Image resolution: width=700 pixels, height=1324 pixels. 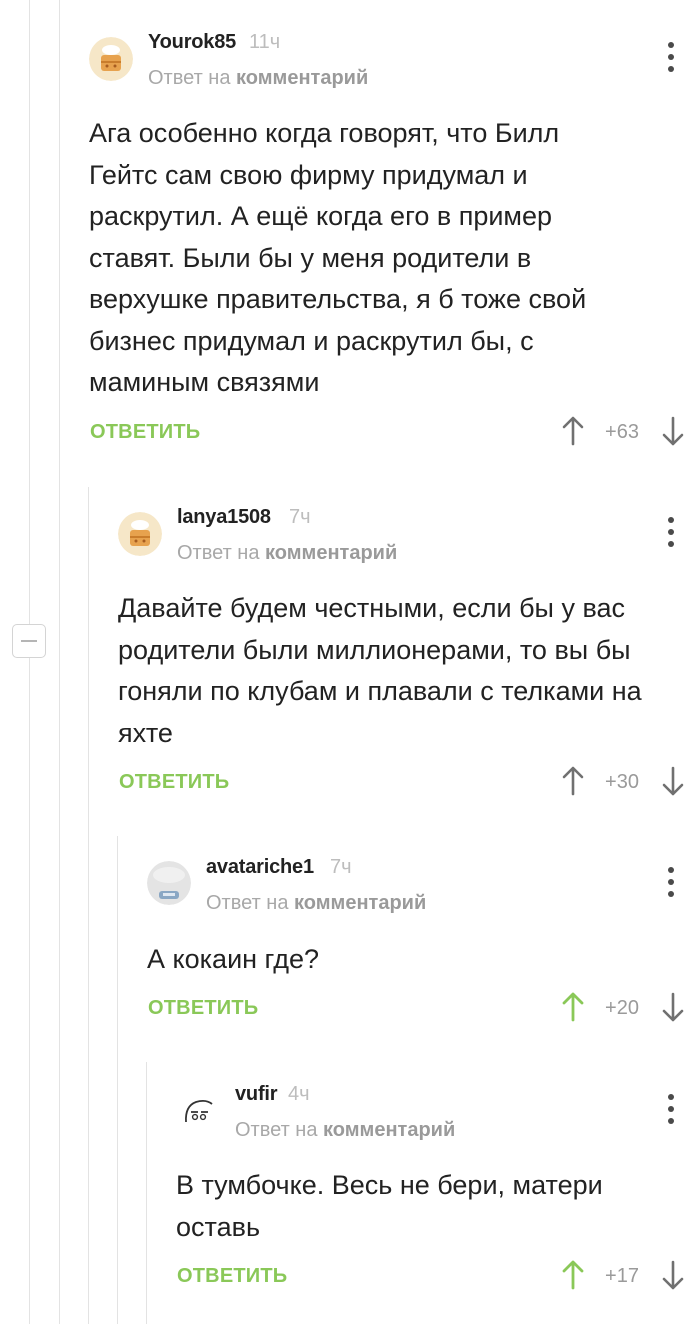 What do you see at coordinates (389, 1206) in the screenshot?
I see `comment-text: В тумбочке. Весь не бери, матери оставь` at bounding box center [389, 1206].